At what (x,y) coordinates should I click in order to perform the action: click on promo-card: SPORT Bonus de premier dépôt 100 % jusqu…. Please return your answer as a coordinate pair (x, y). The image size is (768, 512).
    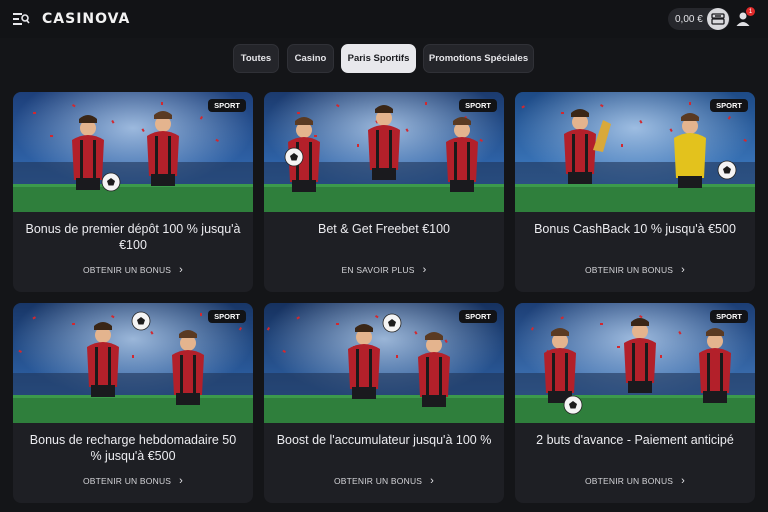
    Looking at the image, I should click on (133, 192).